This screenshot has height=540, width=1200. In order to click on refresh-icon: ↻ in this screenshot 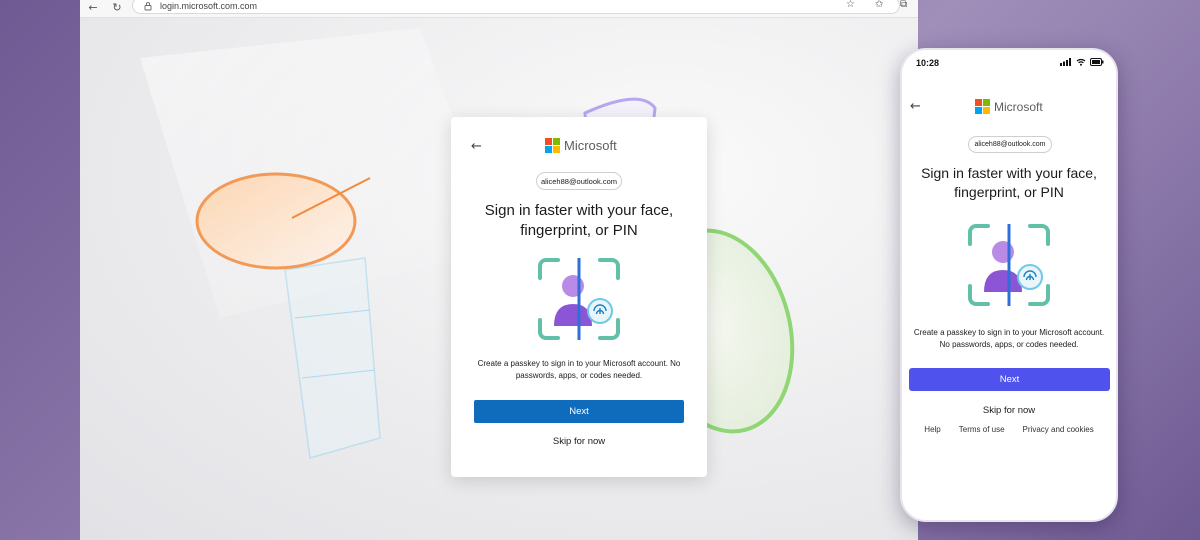, I will do `click(117, 7)`.